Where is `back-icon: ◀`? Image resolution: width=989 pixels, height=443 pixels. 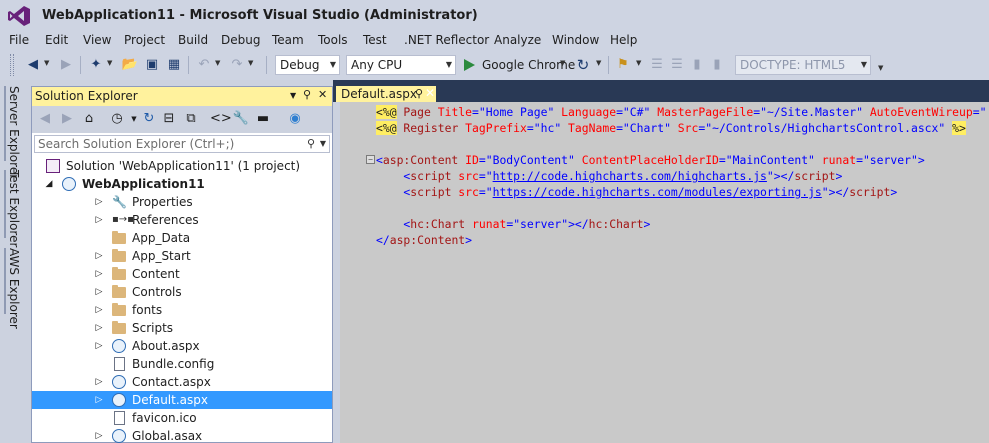 back-icon: ◀ is located at coordinates (45, 119).